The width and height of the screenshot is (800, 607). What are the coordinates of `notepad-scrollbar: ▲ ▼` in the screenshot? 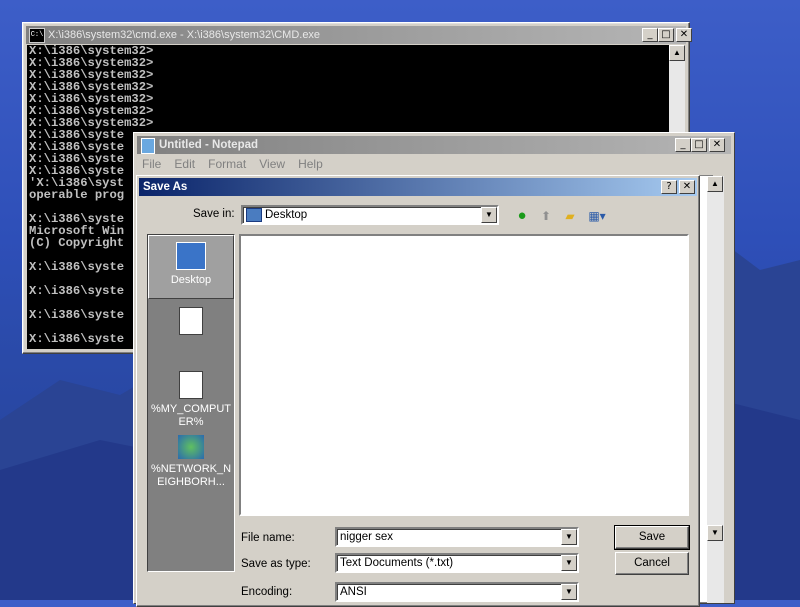 It's located at (715, 389).